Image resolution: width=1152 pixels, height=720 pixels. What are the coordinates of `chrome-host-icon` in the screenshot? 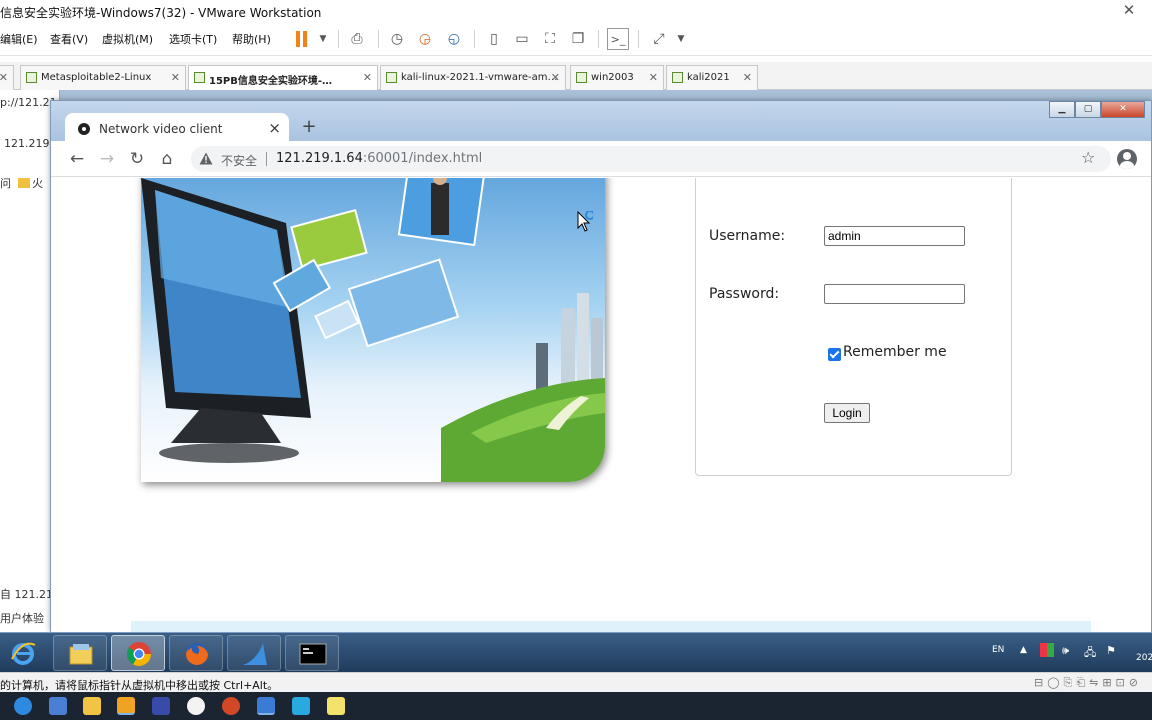 It's located at (196, 706).